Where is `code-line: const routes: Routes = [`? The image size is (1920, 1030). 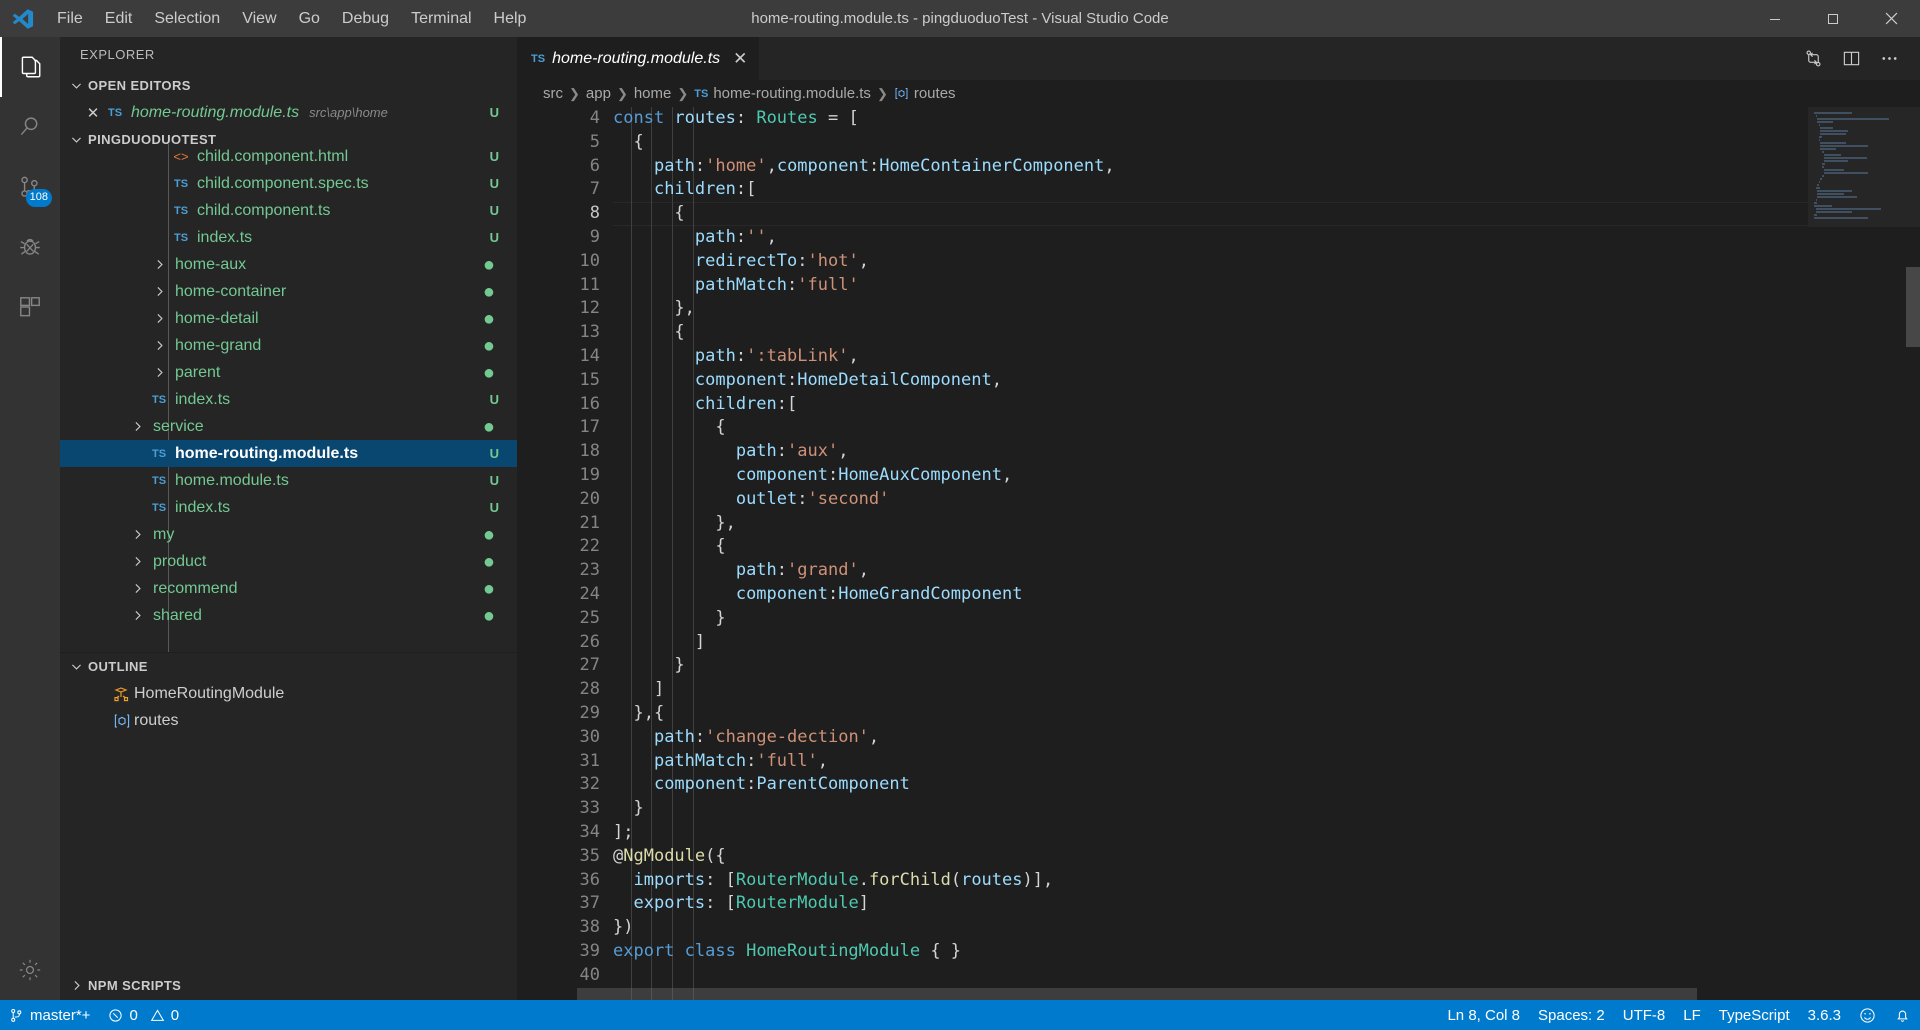
code-line: const routes: Routes = [ is located at coordinates (1210, 119).